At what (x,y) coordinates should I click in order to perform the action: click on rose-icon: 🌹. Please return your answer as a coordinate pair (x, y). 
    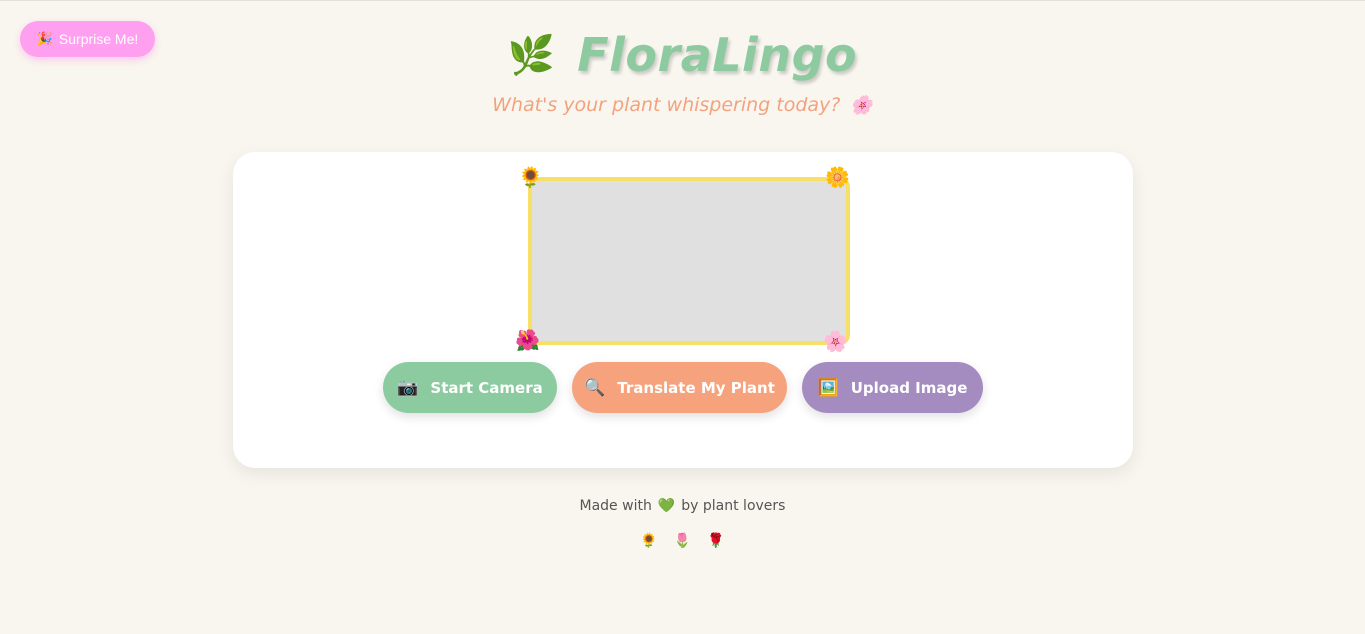
    Looking at the image, I should click on (716, 541).